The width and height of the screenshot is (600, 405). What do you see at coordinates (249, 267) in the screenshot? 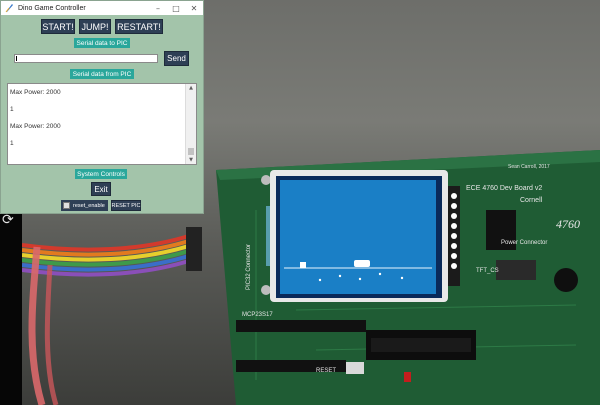
I see `pic-connector-label: PIC32 Connector` at bounding box center [249, 267].